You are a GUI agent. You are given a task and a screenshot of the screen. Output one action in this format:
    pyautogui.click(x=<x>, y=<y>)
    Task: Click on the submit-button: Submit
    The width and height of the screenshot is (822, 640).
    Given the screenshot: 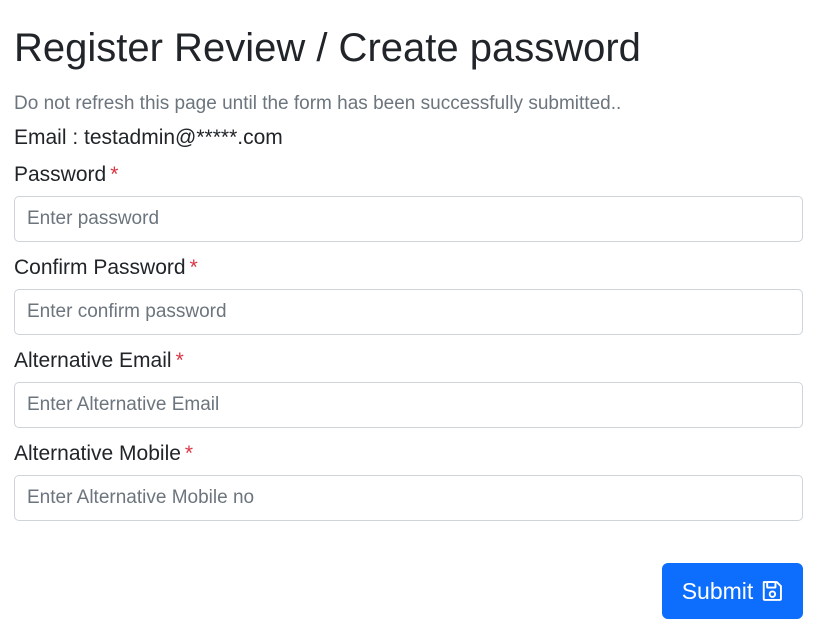 What is the action you would take?
    pyautogui.click(x=732, y=591)
    